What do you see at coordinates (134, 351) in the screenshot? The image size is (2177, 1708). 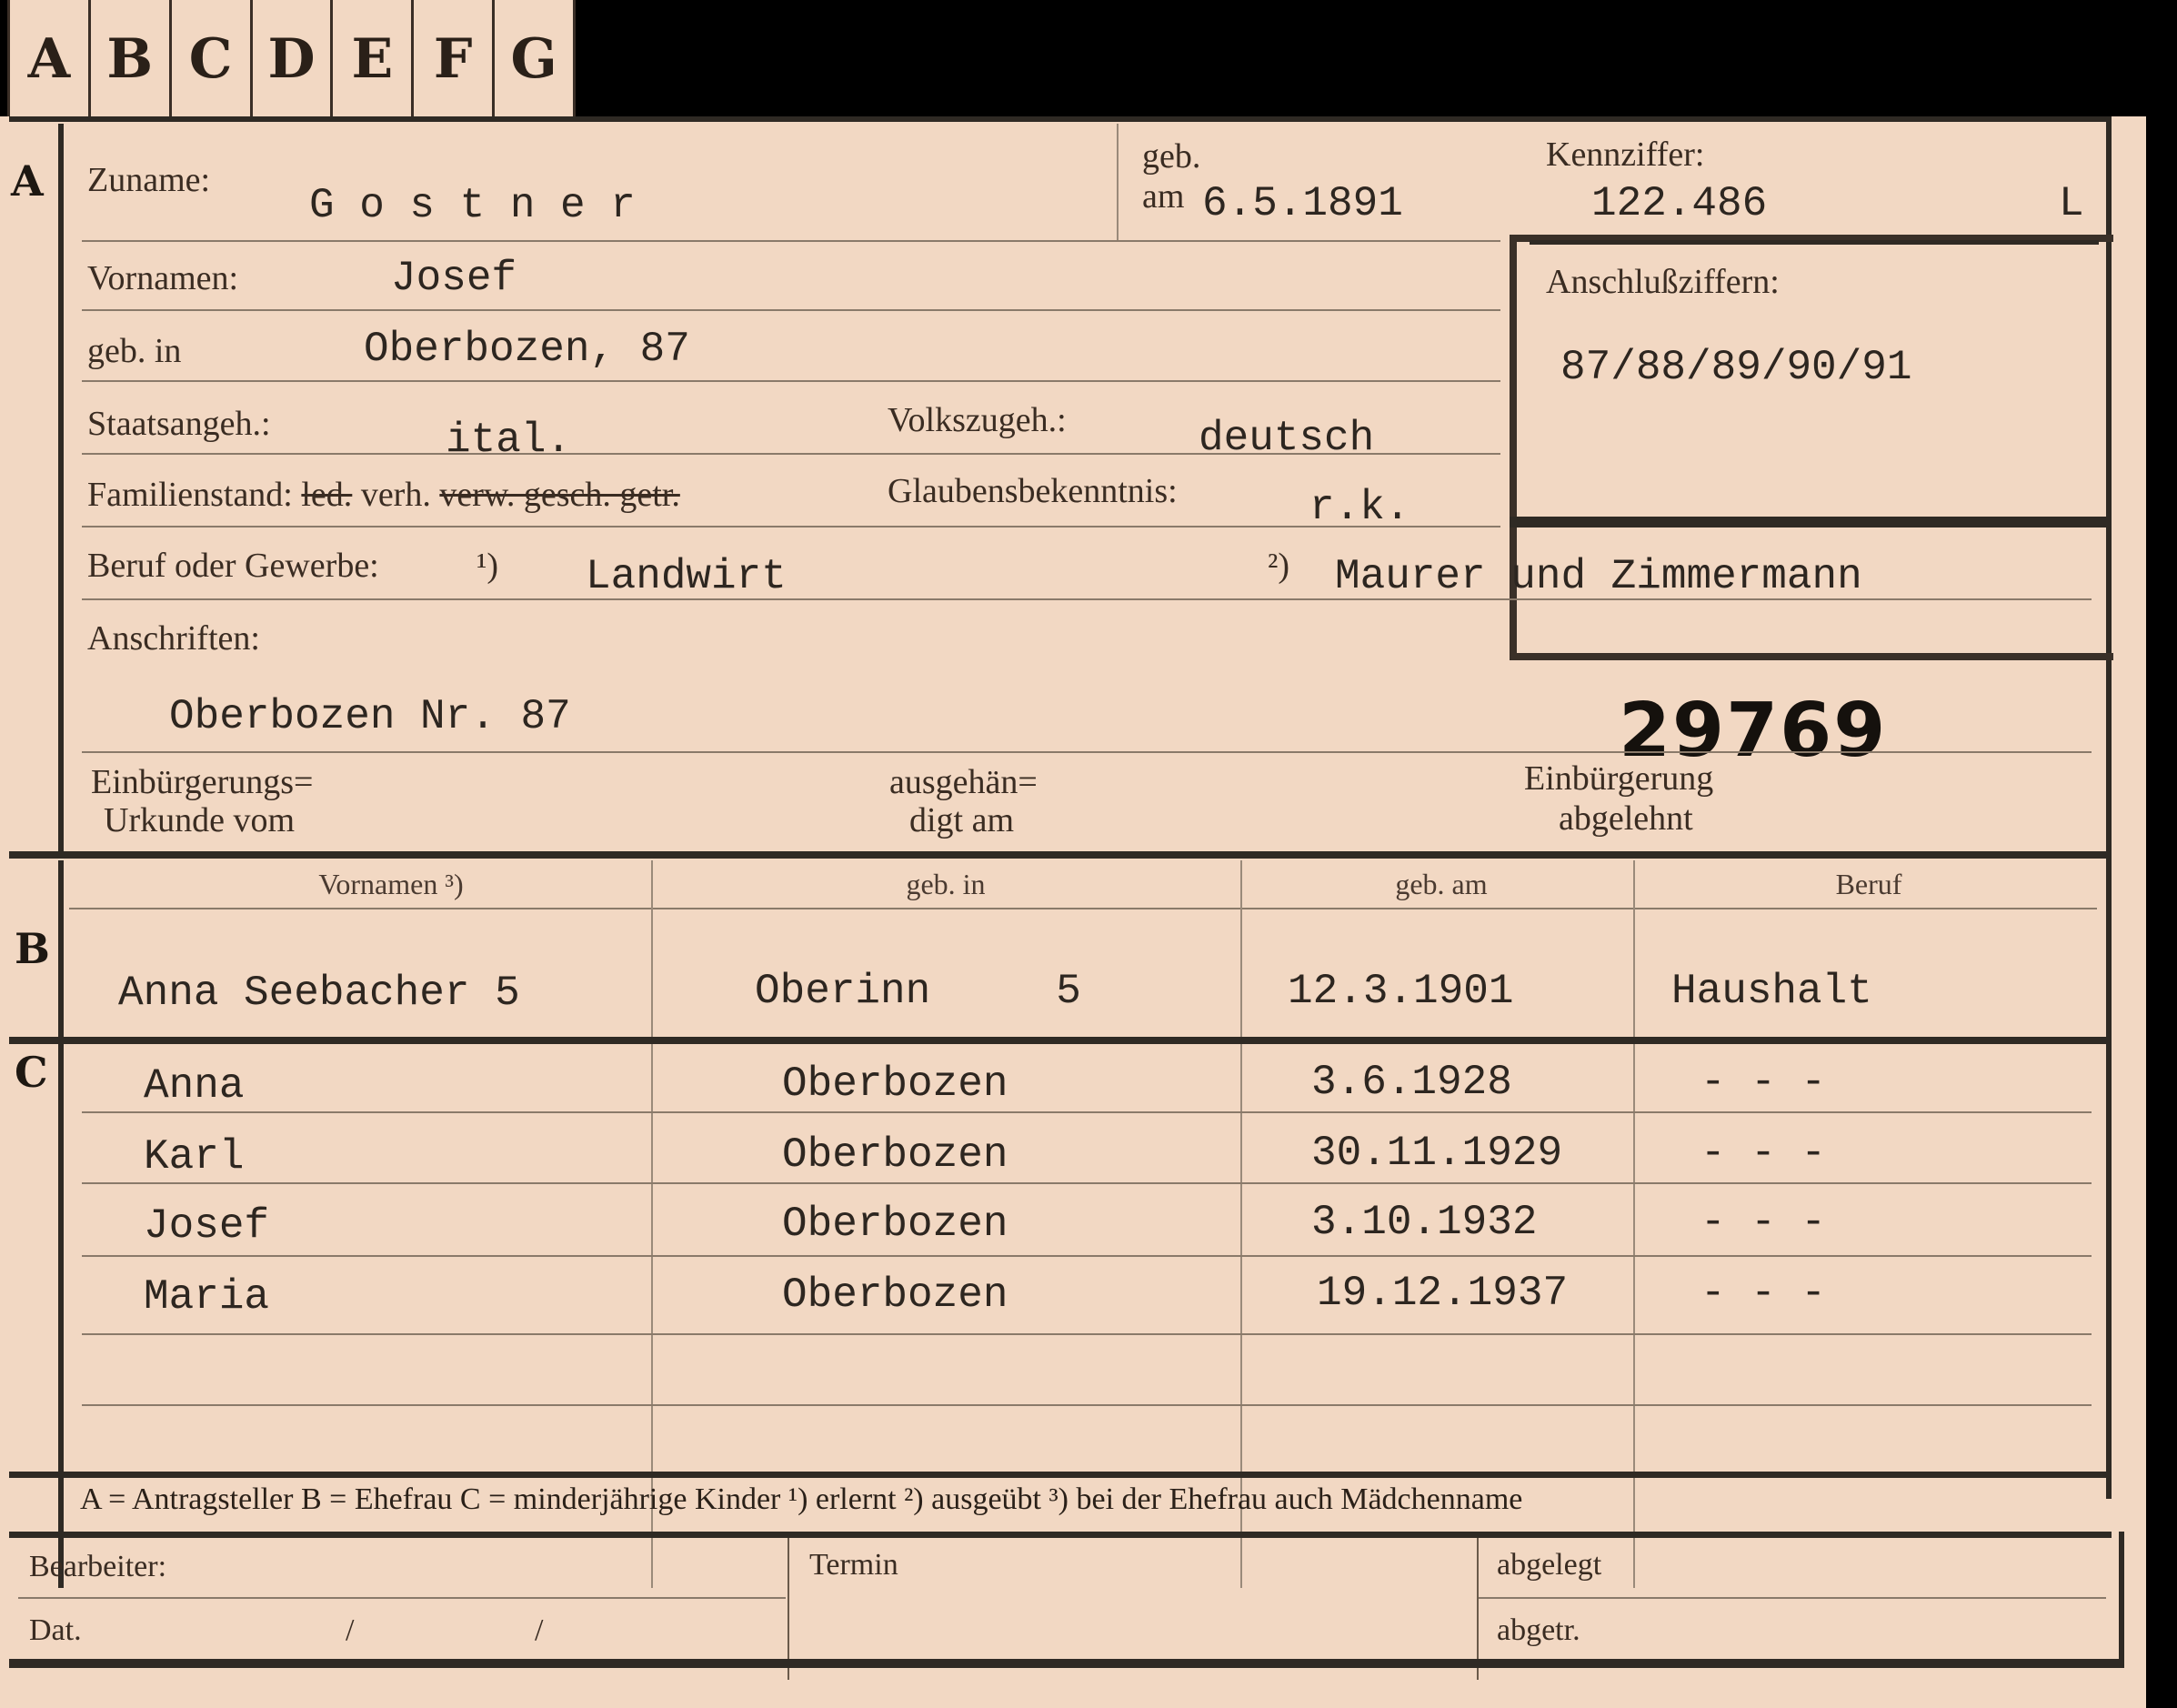 I see `gebin-label: geb. in` at bounding box center [134, 351].